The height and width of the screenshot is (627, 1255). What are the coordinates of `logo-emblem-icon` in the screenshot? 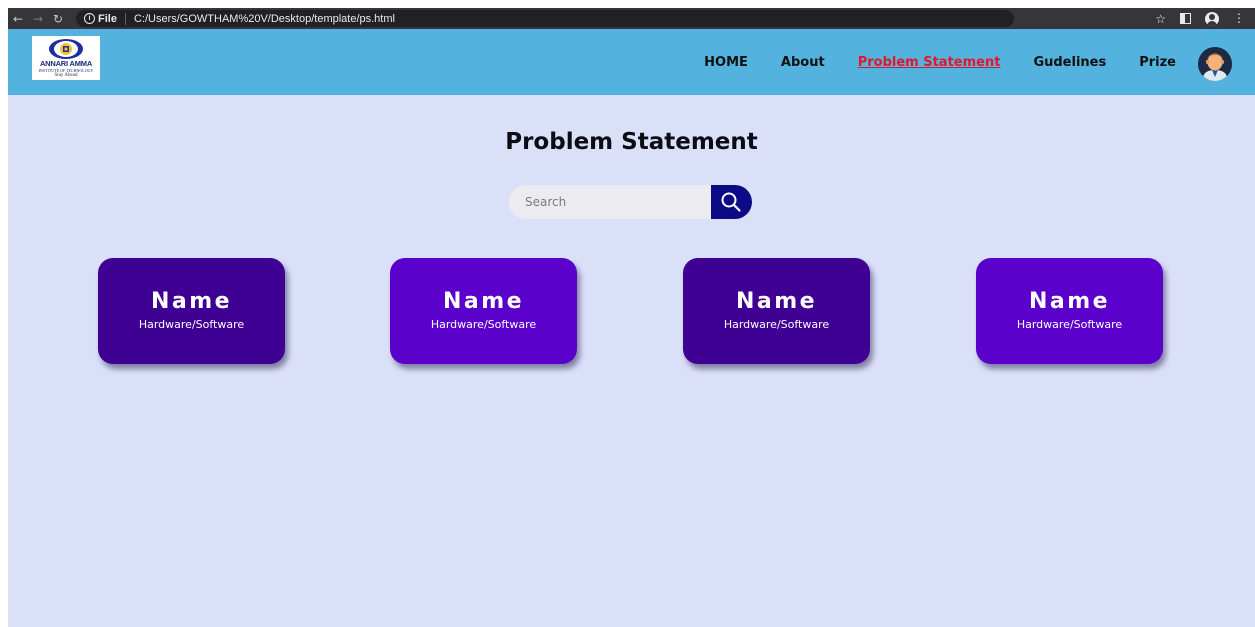 It's located at (66, 49).